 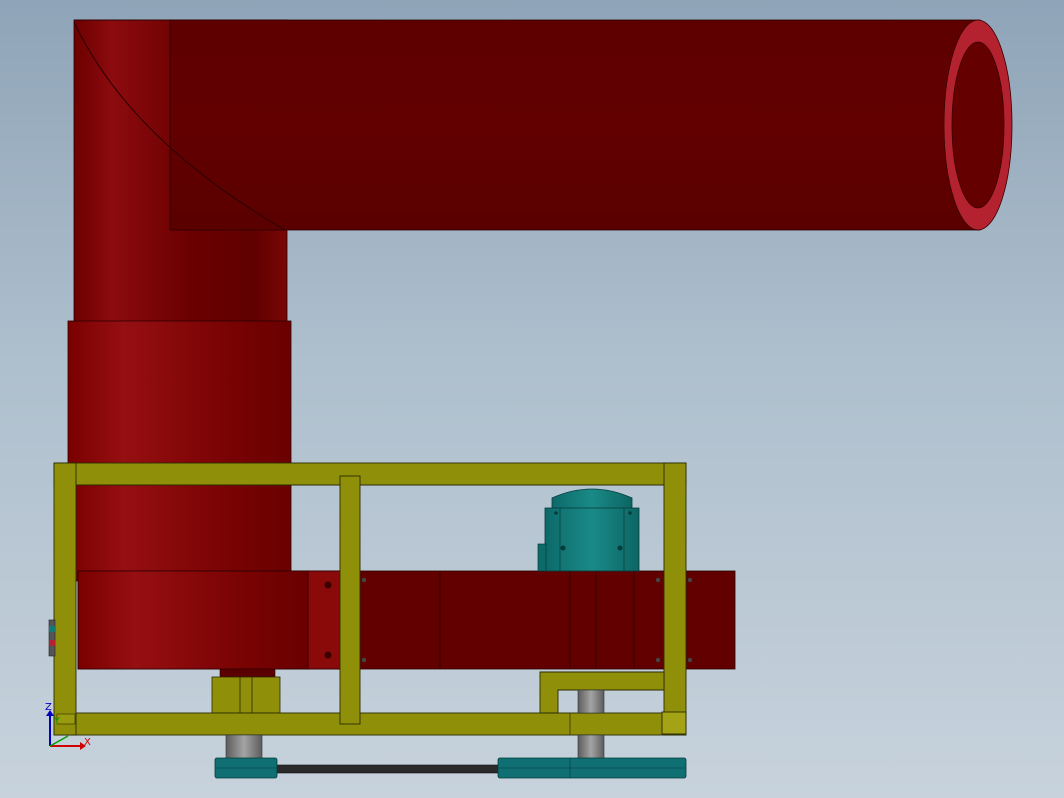 I want to click on lower-housing, so click(x=406, y=620).